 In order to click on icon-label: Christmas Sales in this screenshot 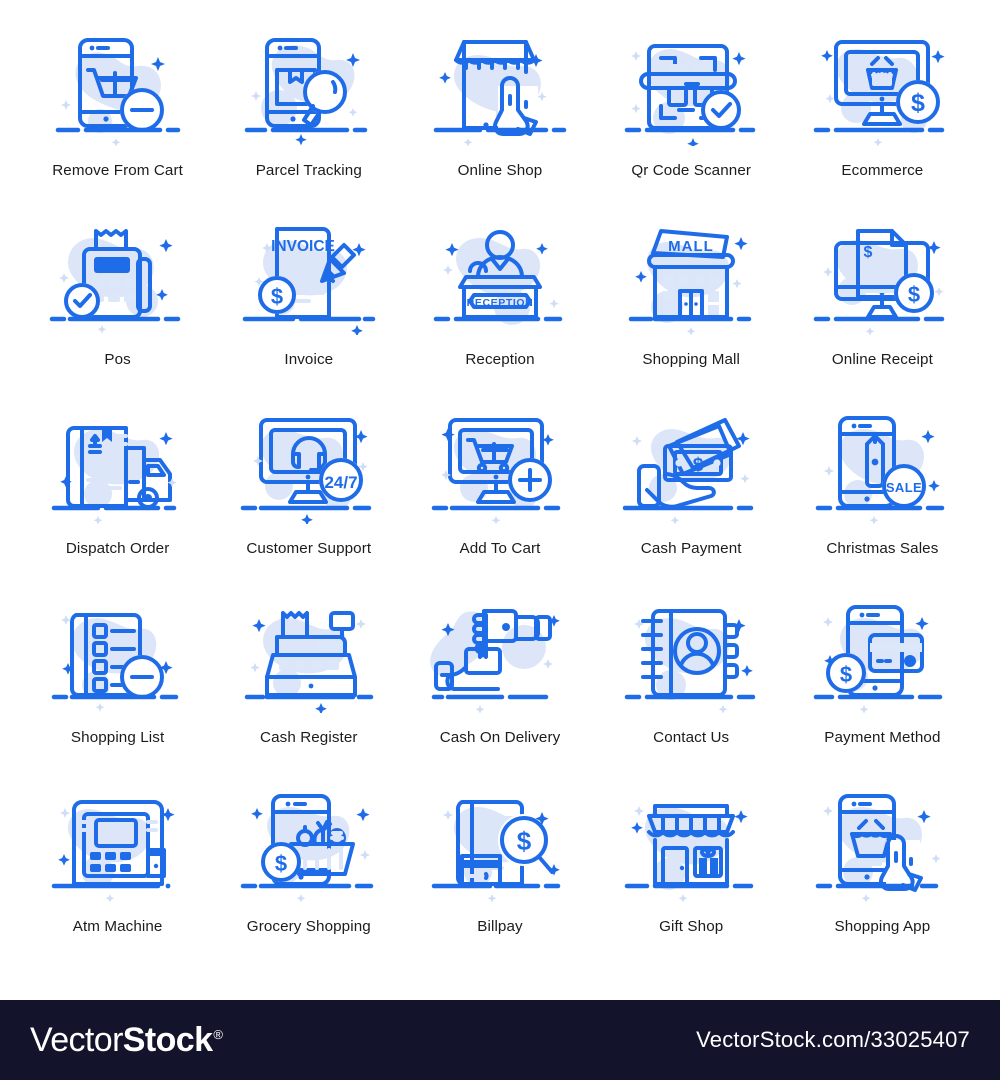, I will do `click(882, 548)`.